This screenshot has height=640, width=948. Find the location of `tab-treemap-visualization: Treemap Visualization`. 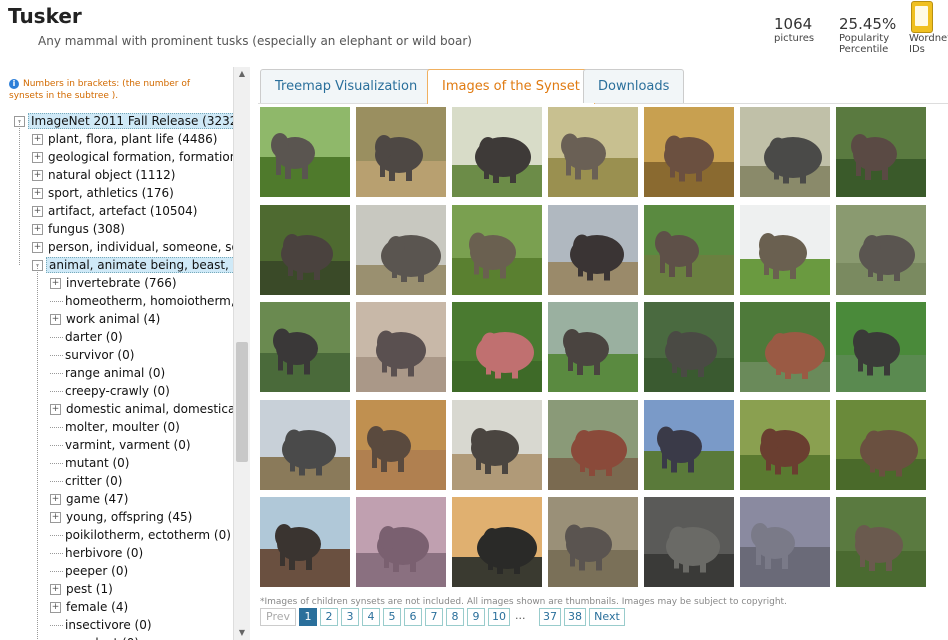

tab-treemap-visualization: Treemap Visualization is located at coordinates (346, 86).